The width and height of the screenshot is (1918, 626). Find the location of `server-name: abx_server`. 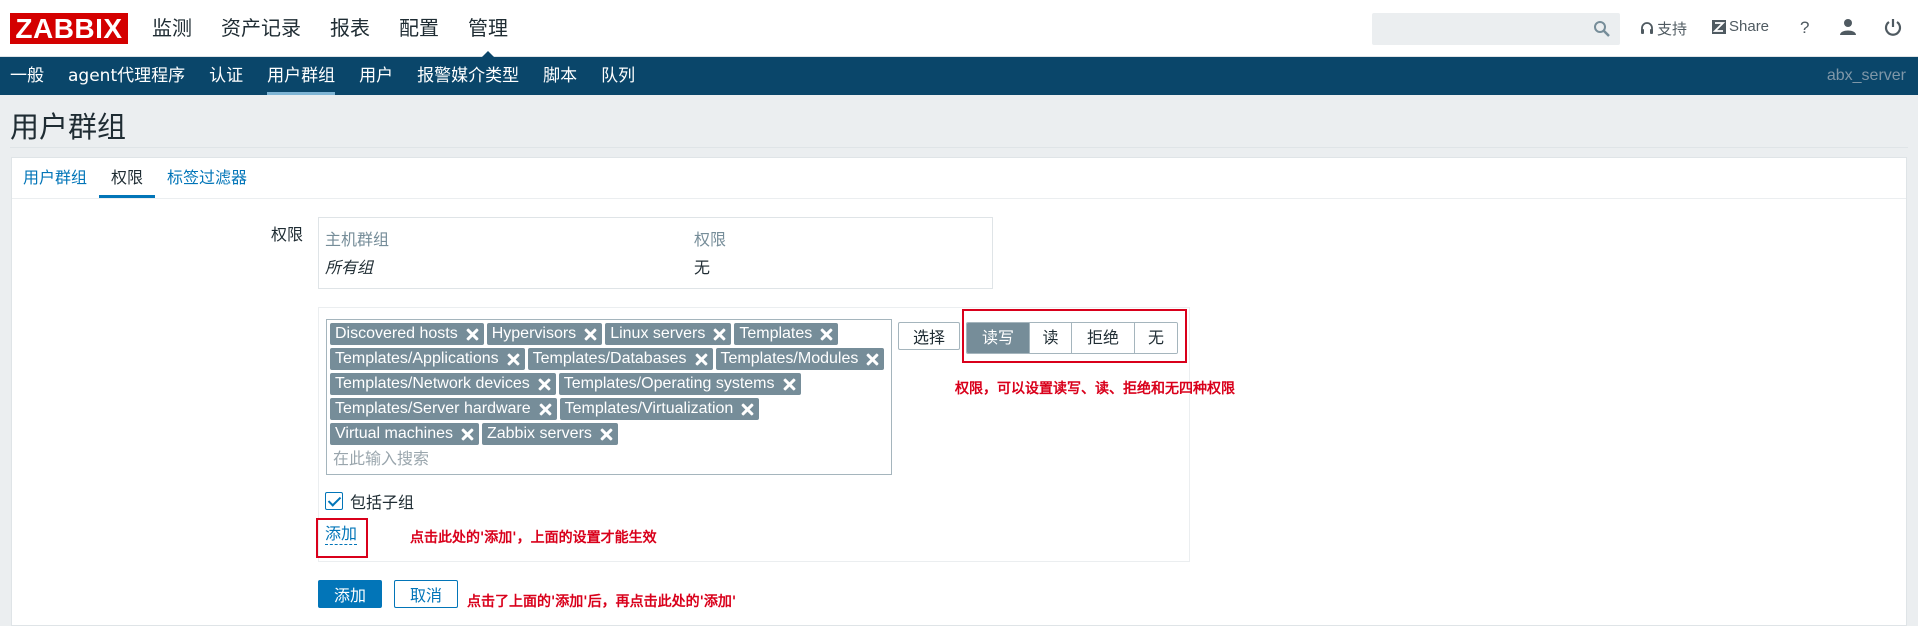

server-name: abx_server is located at coordinates (1866, 75).